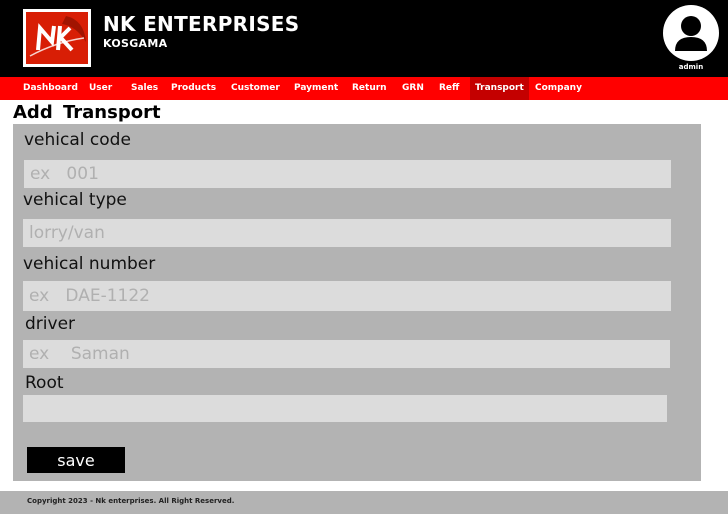 Image resolution: width=728 pixels, height=514 pixels. I want to click on driver-input, so click(346, 354).